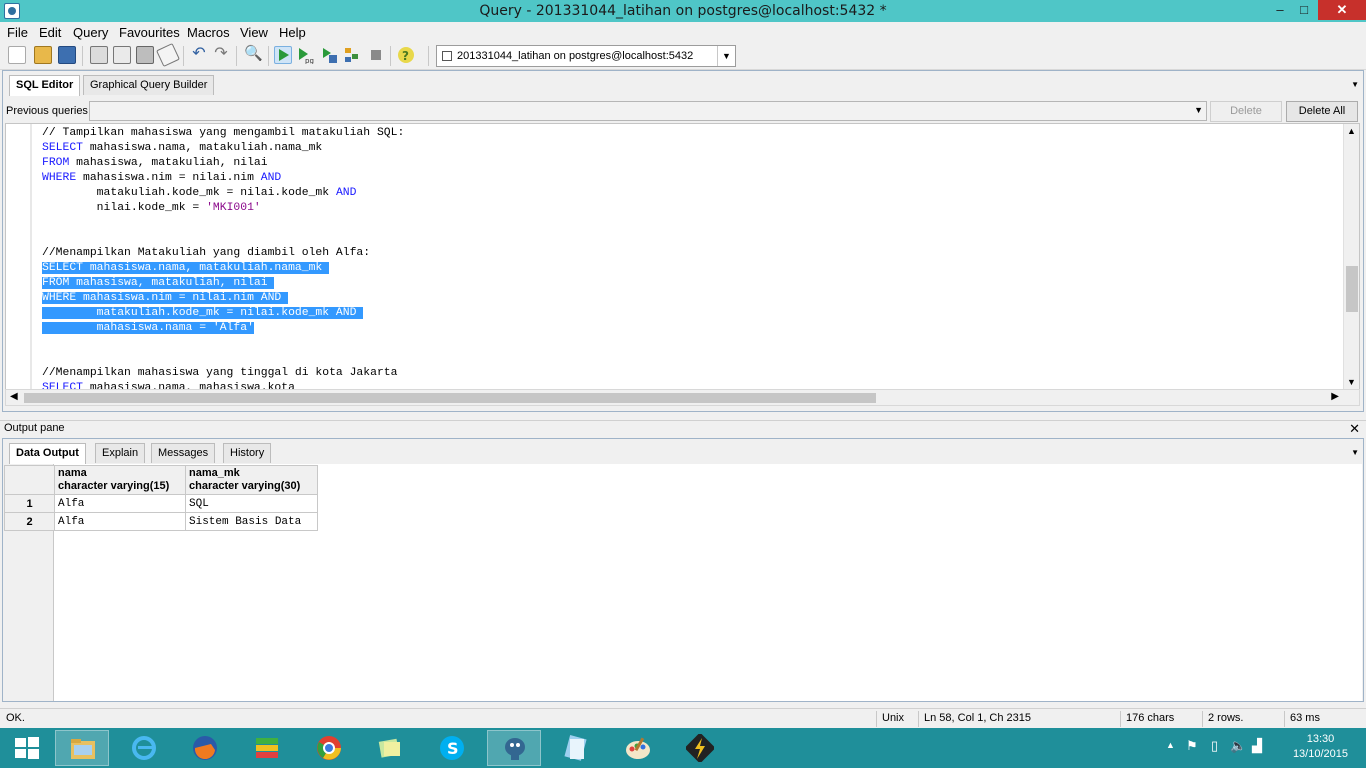 Image resolution: width=1366 pixels, height=768 pixels. Describe the element at coordinates (27, 748) in the screenshot. I see `start-button` at that location.